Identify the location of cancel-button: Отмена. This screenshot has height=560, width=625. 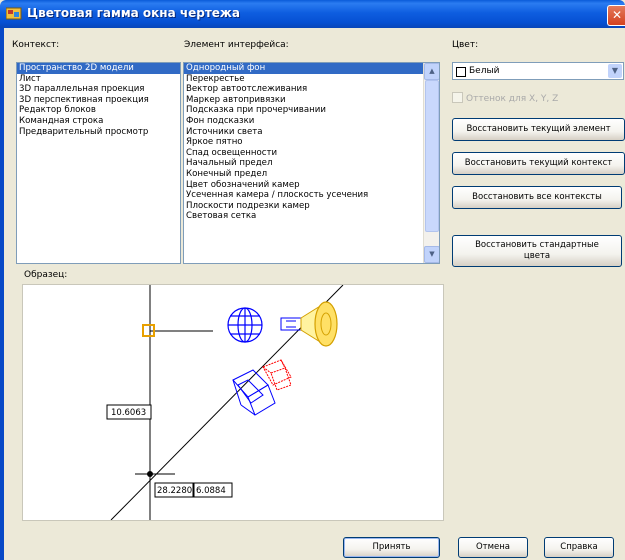
(493, 547).